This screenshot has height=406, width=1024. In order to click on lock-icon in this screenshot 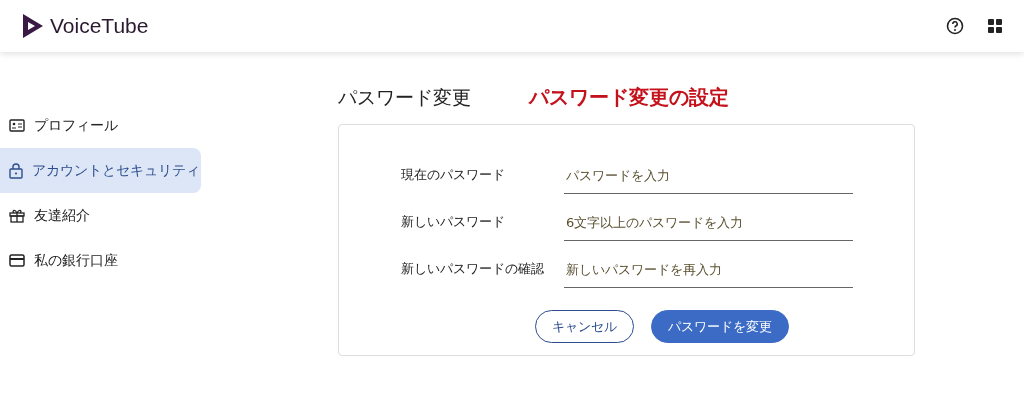, I will do `click(16, 170)`.